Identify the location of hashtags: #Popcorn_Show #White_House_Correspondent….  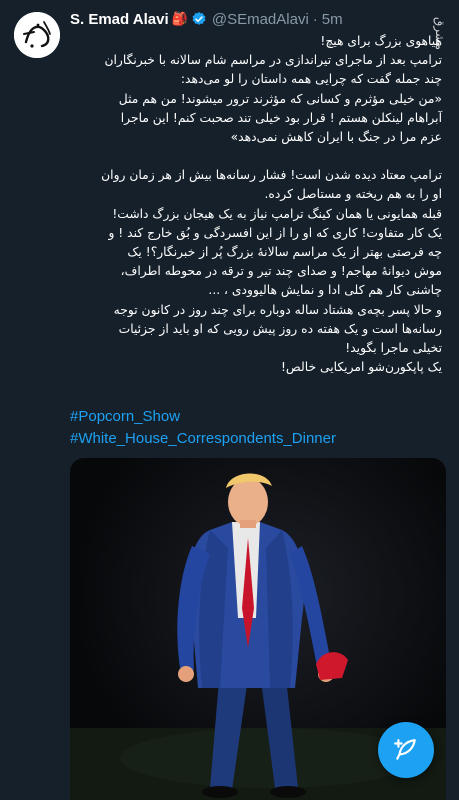
(203, 428).